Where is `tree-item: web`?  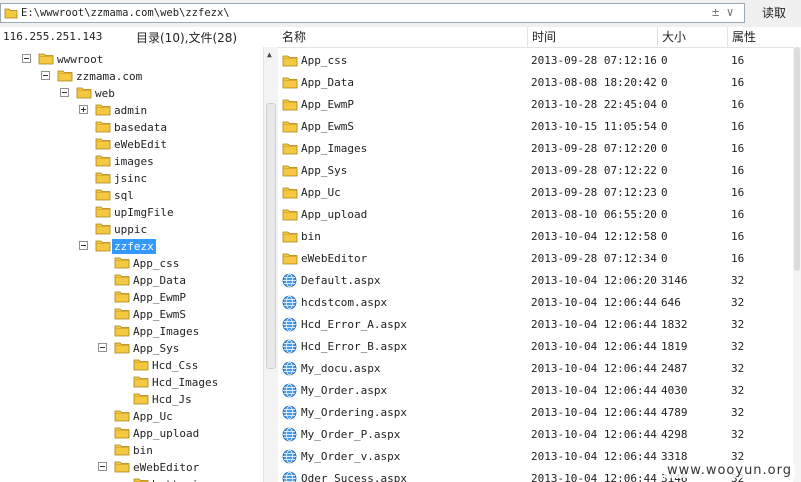
tree-item: web is located at coordinates (131, 93).